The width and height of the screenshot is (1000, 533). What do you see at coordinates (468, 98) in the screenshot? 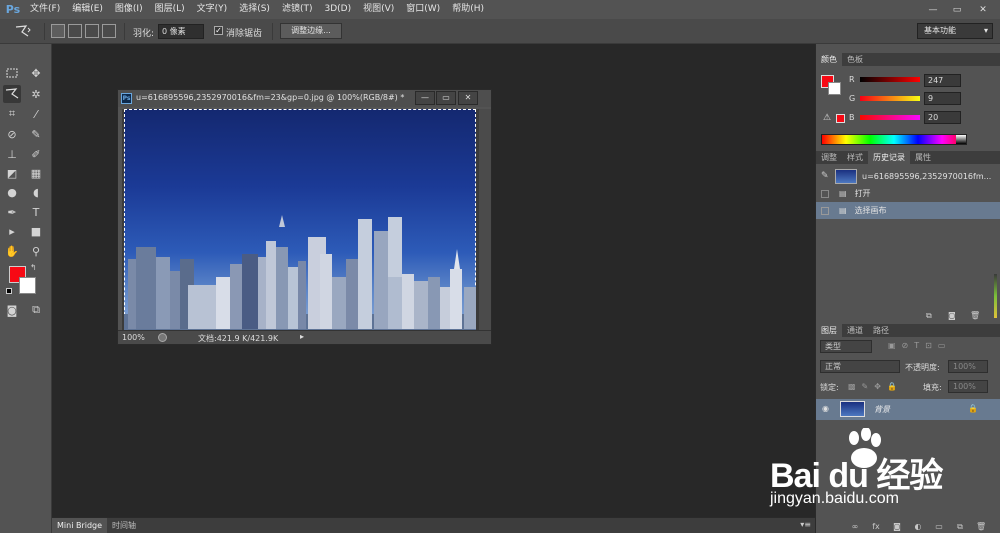
I see `doc-close-button: ✕` at bounding box center [468, 98].